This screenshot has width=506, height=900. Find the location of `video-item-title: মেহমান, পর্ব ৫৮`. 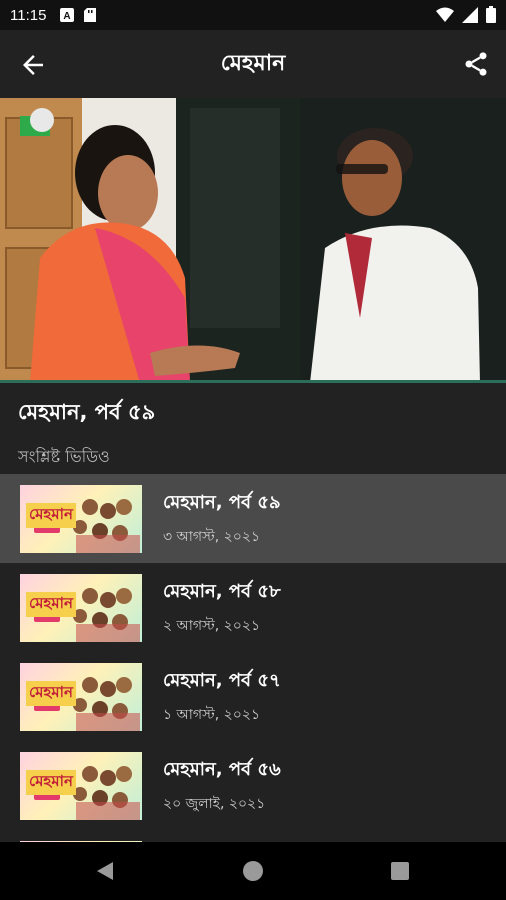

video-item-title: মেহমান, পর্ব ৫৮ is located at coordinates (222, 591).